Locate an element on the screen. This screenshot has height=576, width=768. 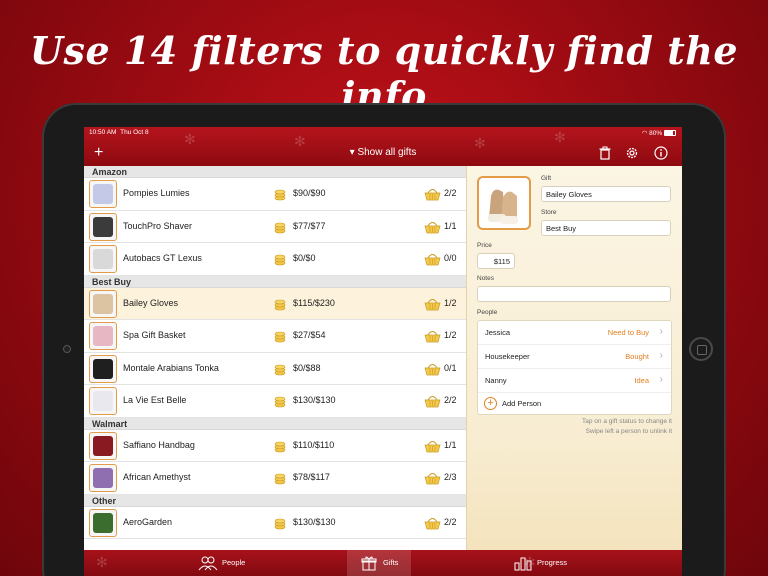
price-label: Price is located at coordinates (484, 245).